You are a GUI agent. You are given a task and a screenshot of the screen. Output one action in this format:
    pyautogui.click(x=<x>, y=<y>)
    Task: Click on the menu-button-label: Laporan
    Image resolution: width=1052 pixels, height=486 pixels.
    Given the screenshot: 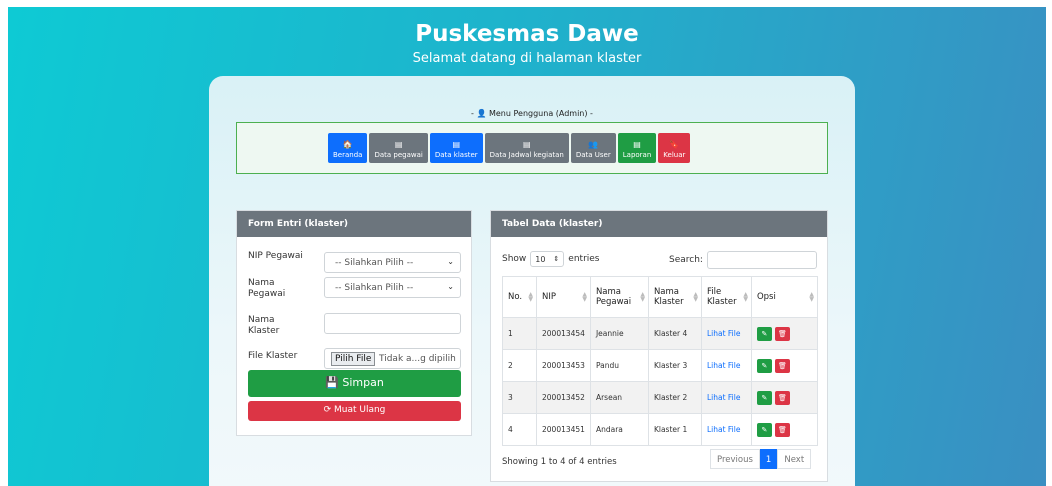 What is the action you would take?
    pyautogui.click(x=637, y=154)
    